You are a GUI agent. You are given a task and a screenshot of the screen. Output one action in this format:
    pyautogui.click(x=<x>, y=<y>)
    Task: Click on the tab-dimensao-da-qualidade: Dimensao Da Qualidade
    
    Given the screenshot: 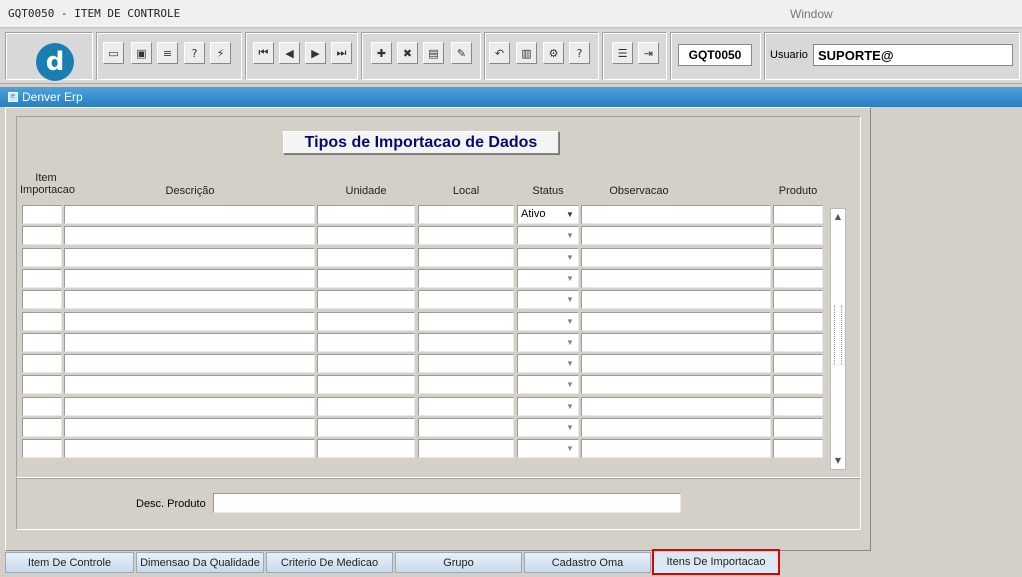 What is the action you would take?
    pyautogui.click(x=200, y=562)
    